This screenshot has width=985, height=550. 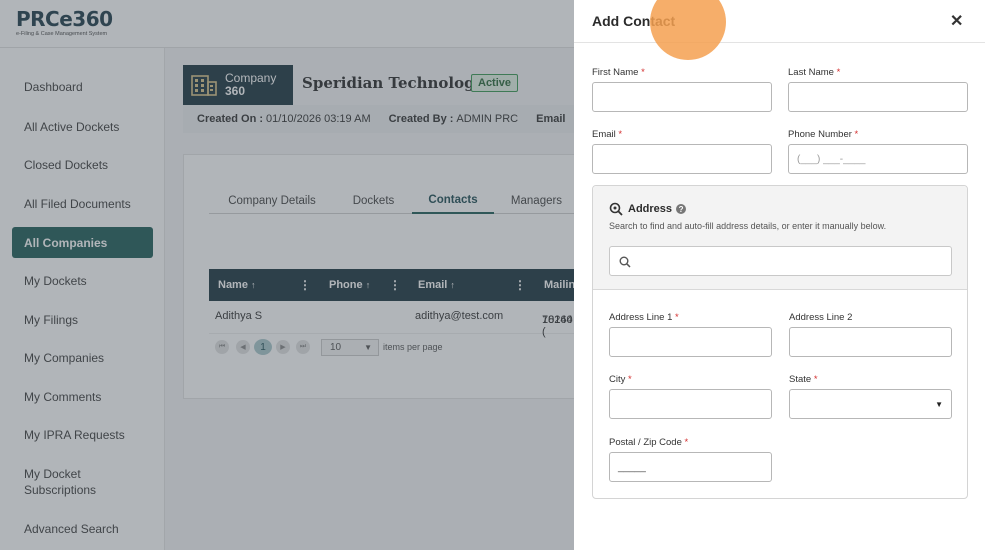 I want to click on label-text: Address Line 1, so click(x=641, y=317).